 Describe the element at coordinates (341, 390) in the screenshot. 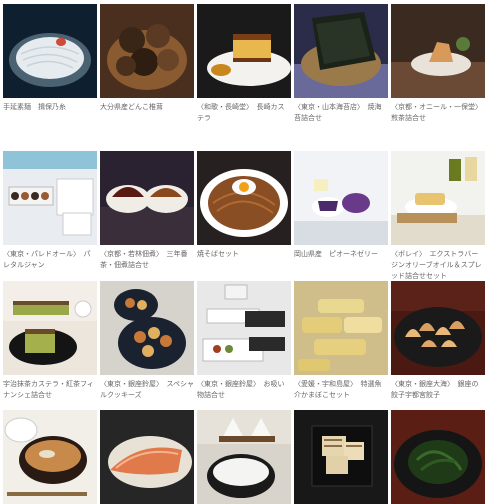

I see `product-caption: 〈愛媛・宇和島屋〉 特選魚介かまぼこセット` at that location.